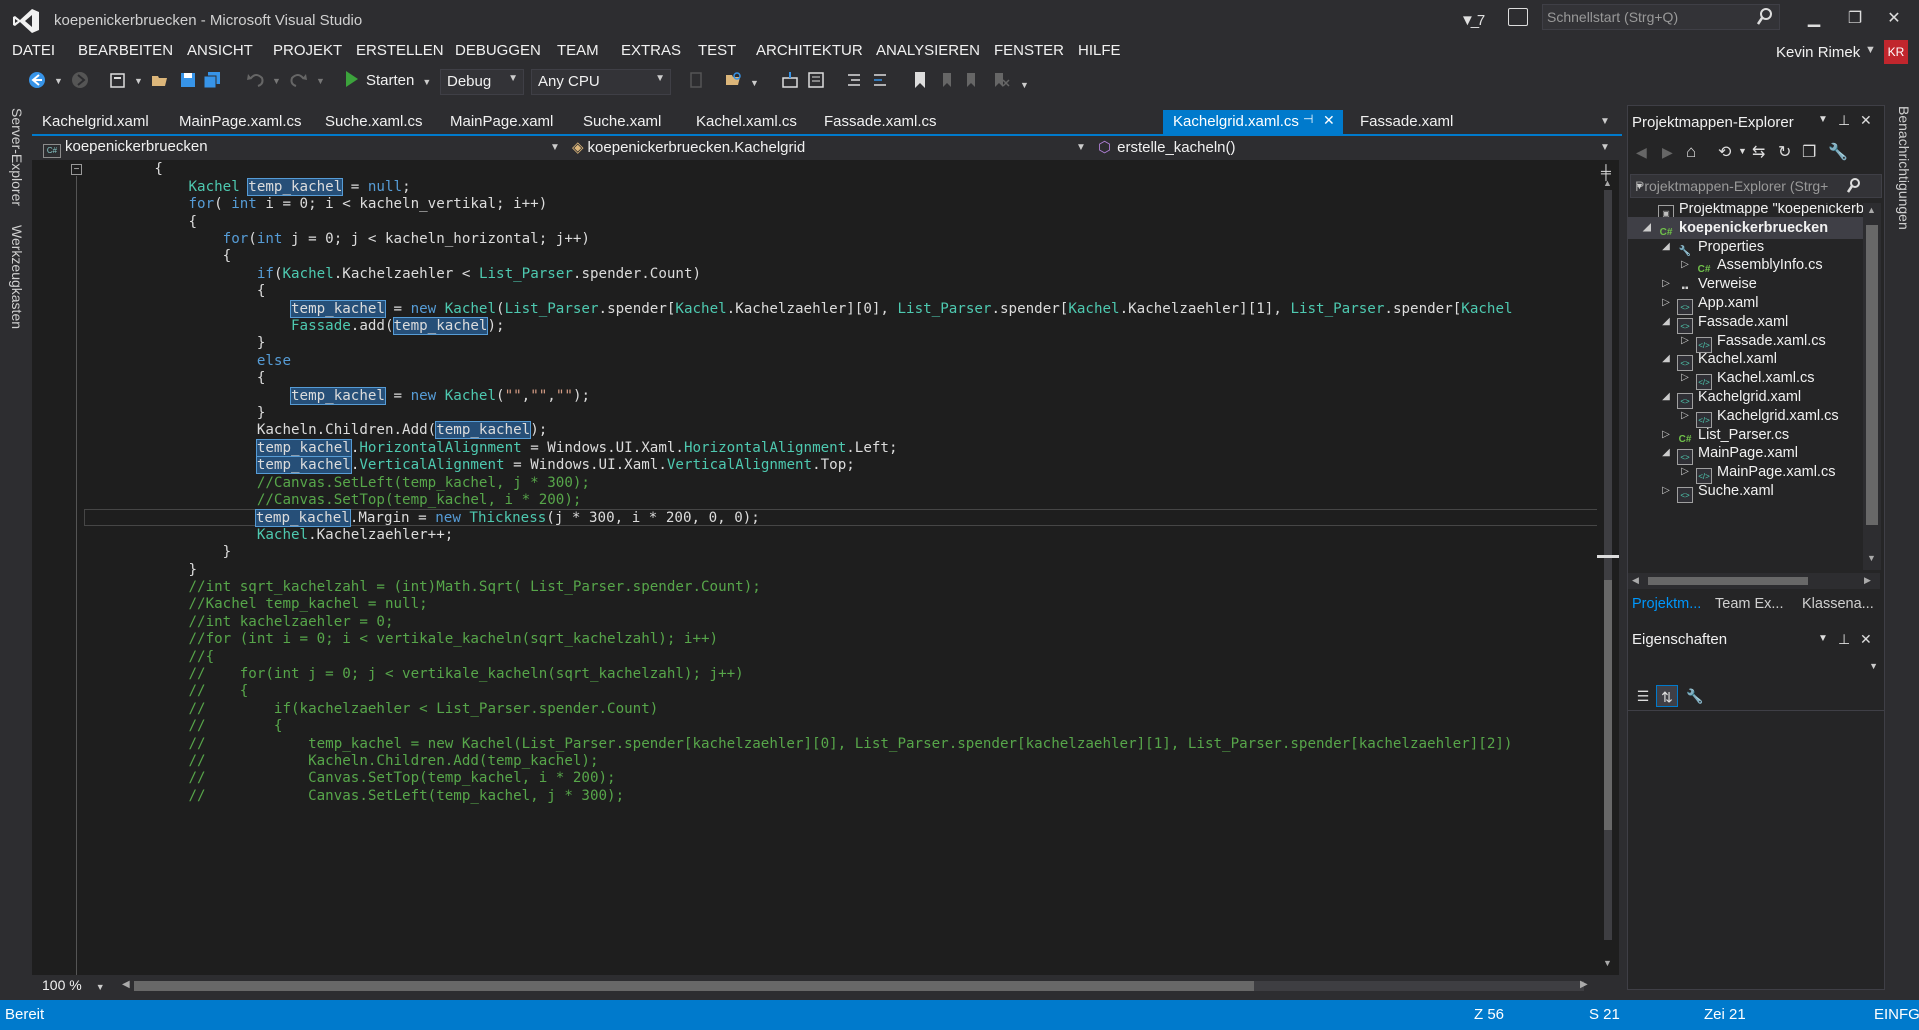 The height and width of the screenshot is (1030, 1919). Describe the element at coordinates (73, 985) in the screenshot. I see `zoom-select: 100 % ▼` at that location.